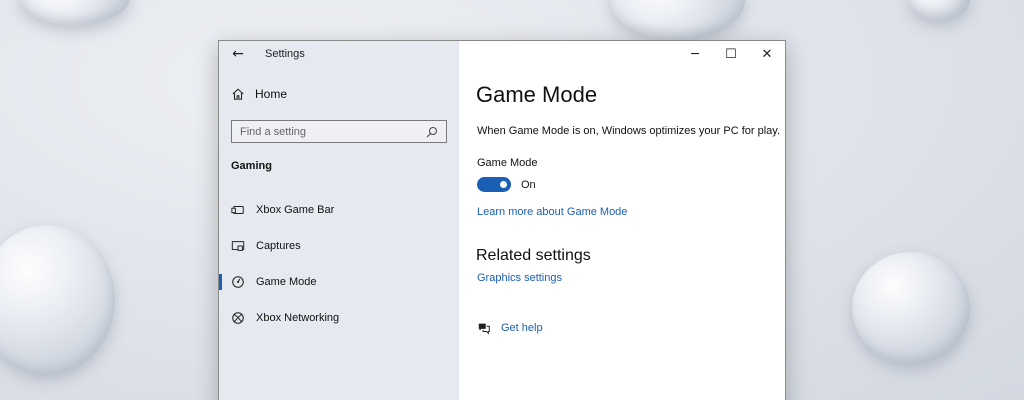  I want to click on title-bar: ← Settings, so click(339, 54).